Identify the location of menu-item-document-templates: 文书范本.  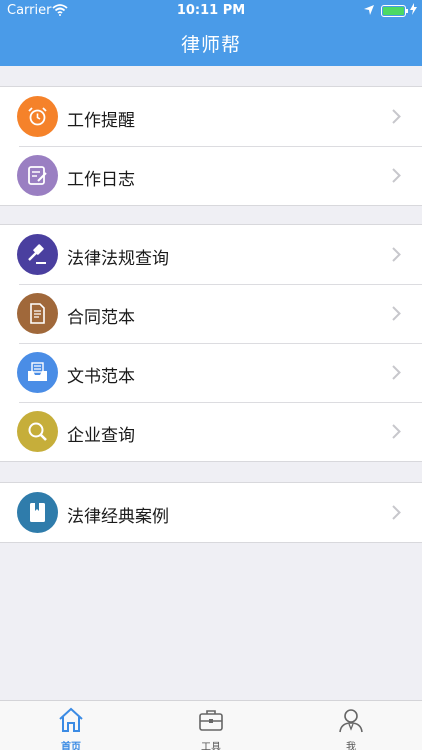
(211, 372).